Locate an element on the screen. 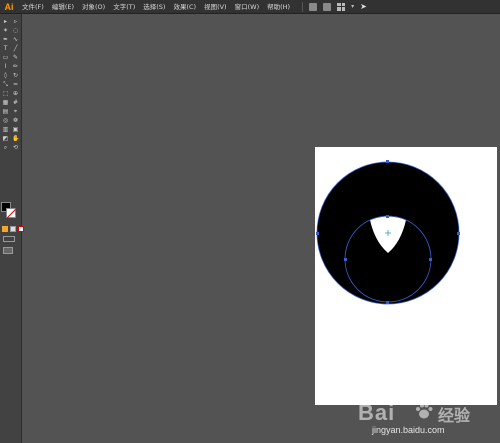 This screenshot has height=443, width=500. stroke-swatch is located at coordinates (11, 213).